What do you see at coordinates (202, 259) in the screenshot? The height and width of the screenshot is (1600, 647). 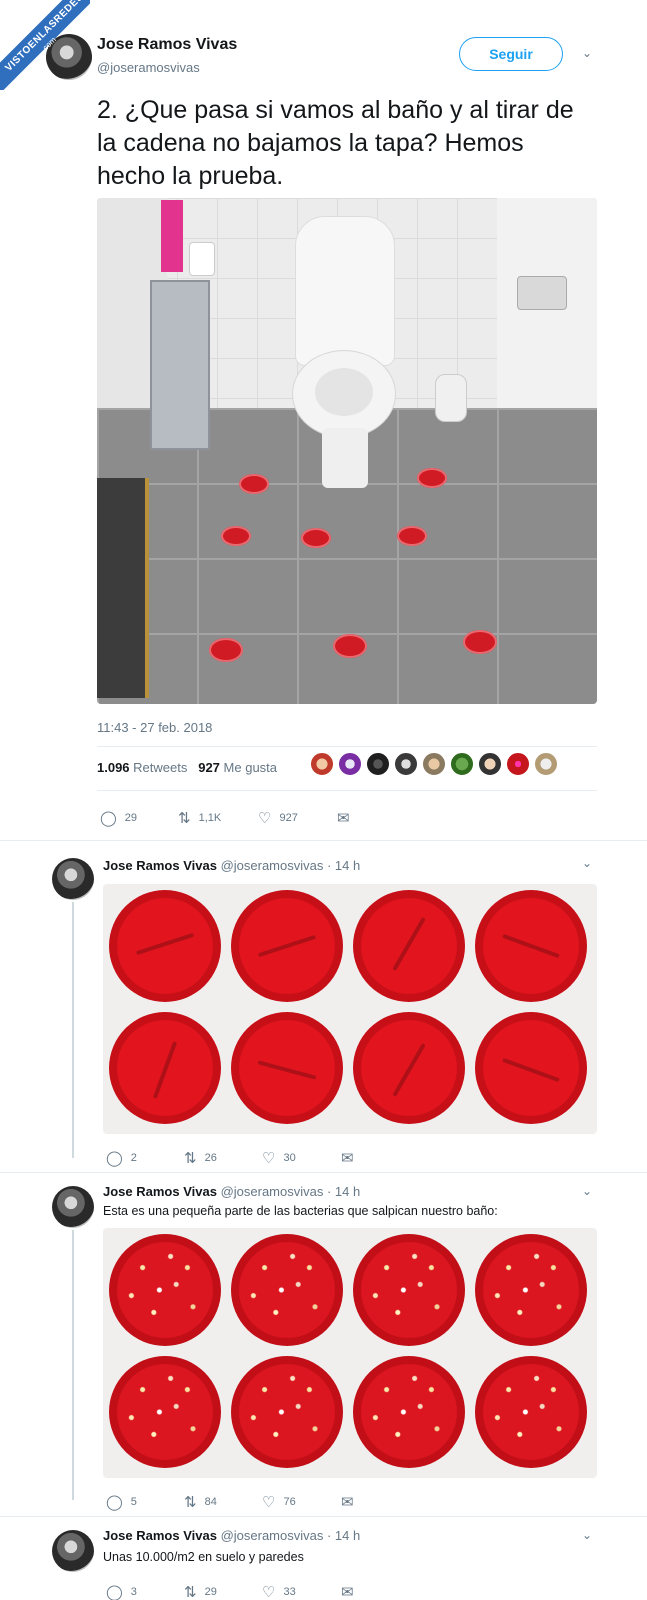 I see `photo-roll` at bounding box center [202, 259].